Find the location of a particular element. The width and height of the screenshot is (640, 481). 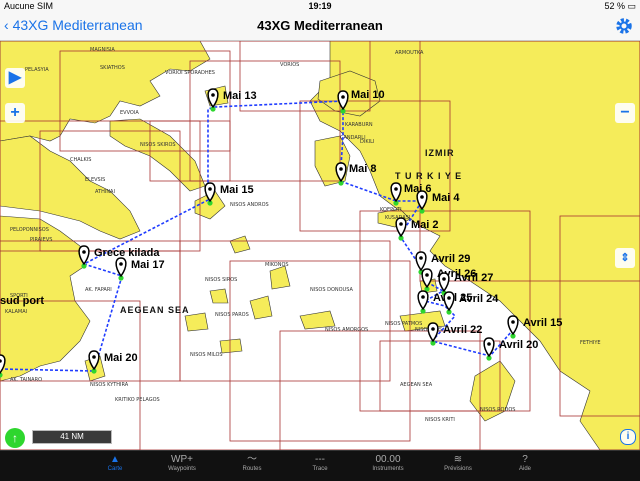

waypoint-marker: Mai 20 is located at coordinates (113, 362).